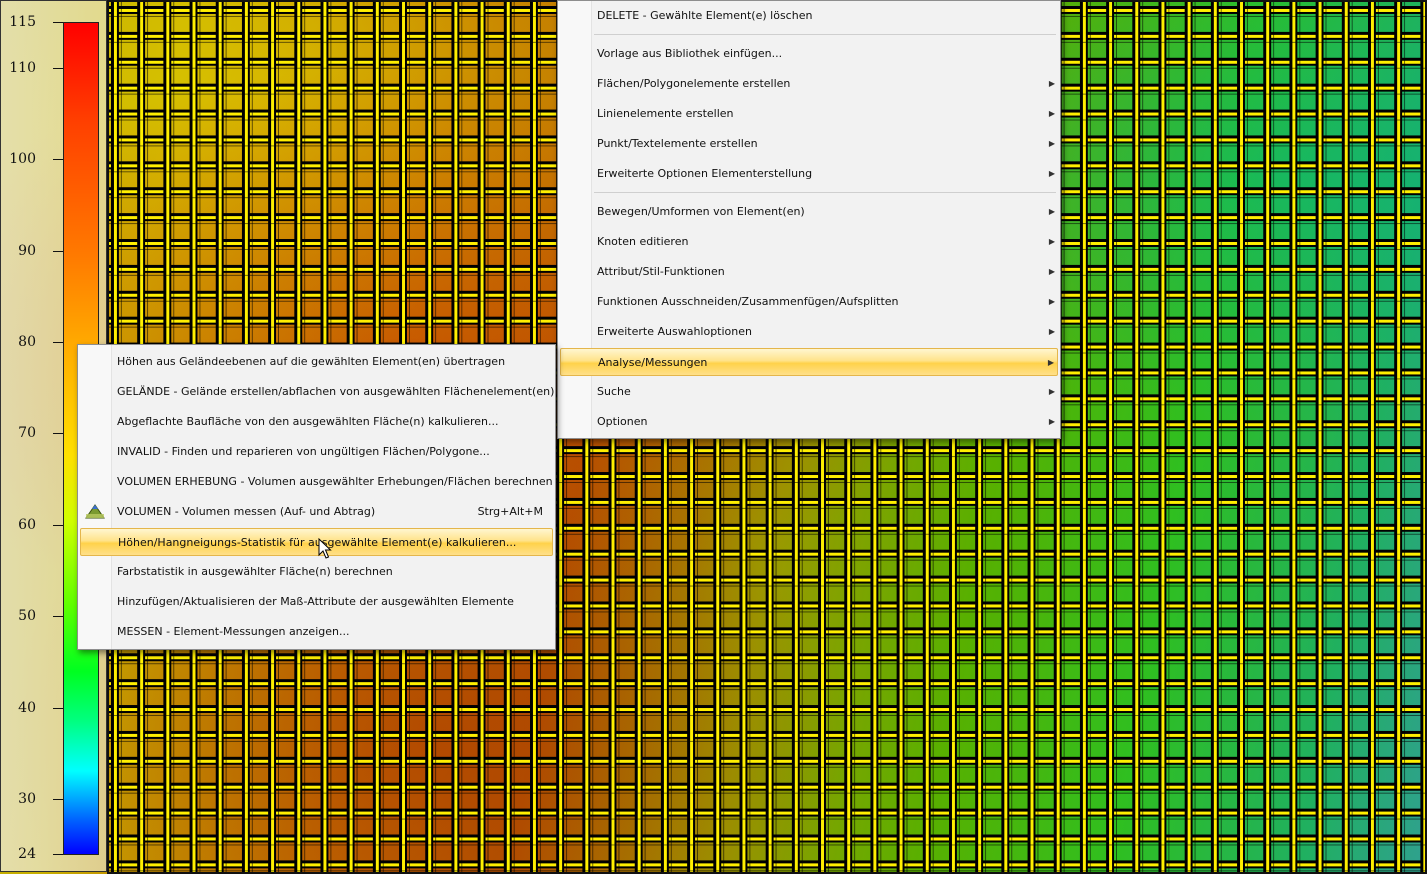  I want to click on context-menu-item: Optionen ▶, so click(809, 422).